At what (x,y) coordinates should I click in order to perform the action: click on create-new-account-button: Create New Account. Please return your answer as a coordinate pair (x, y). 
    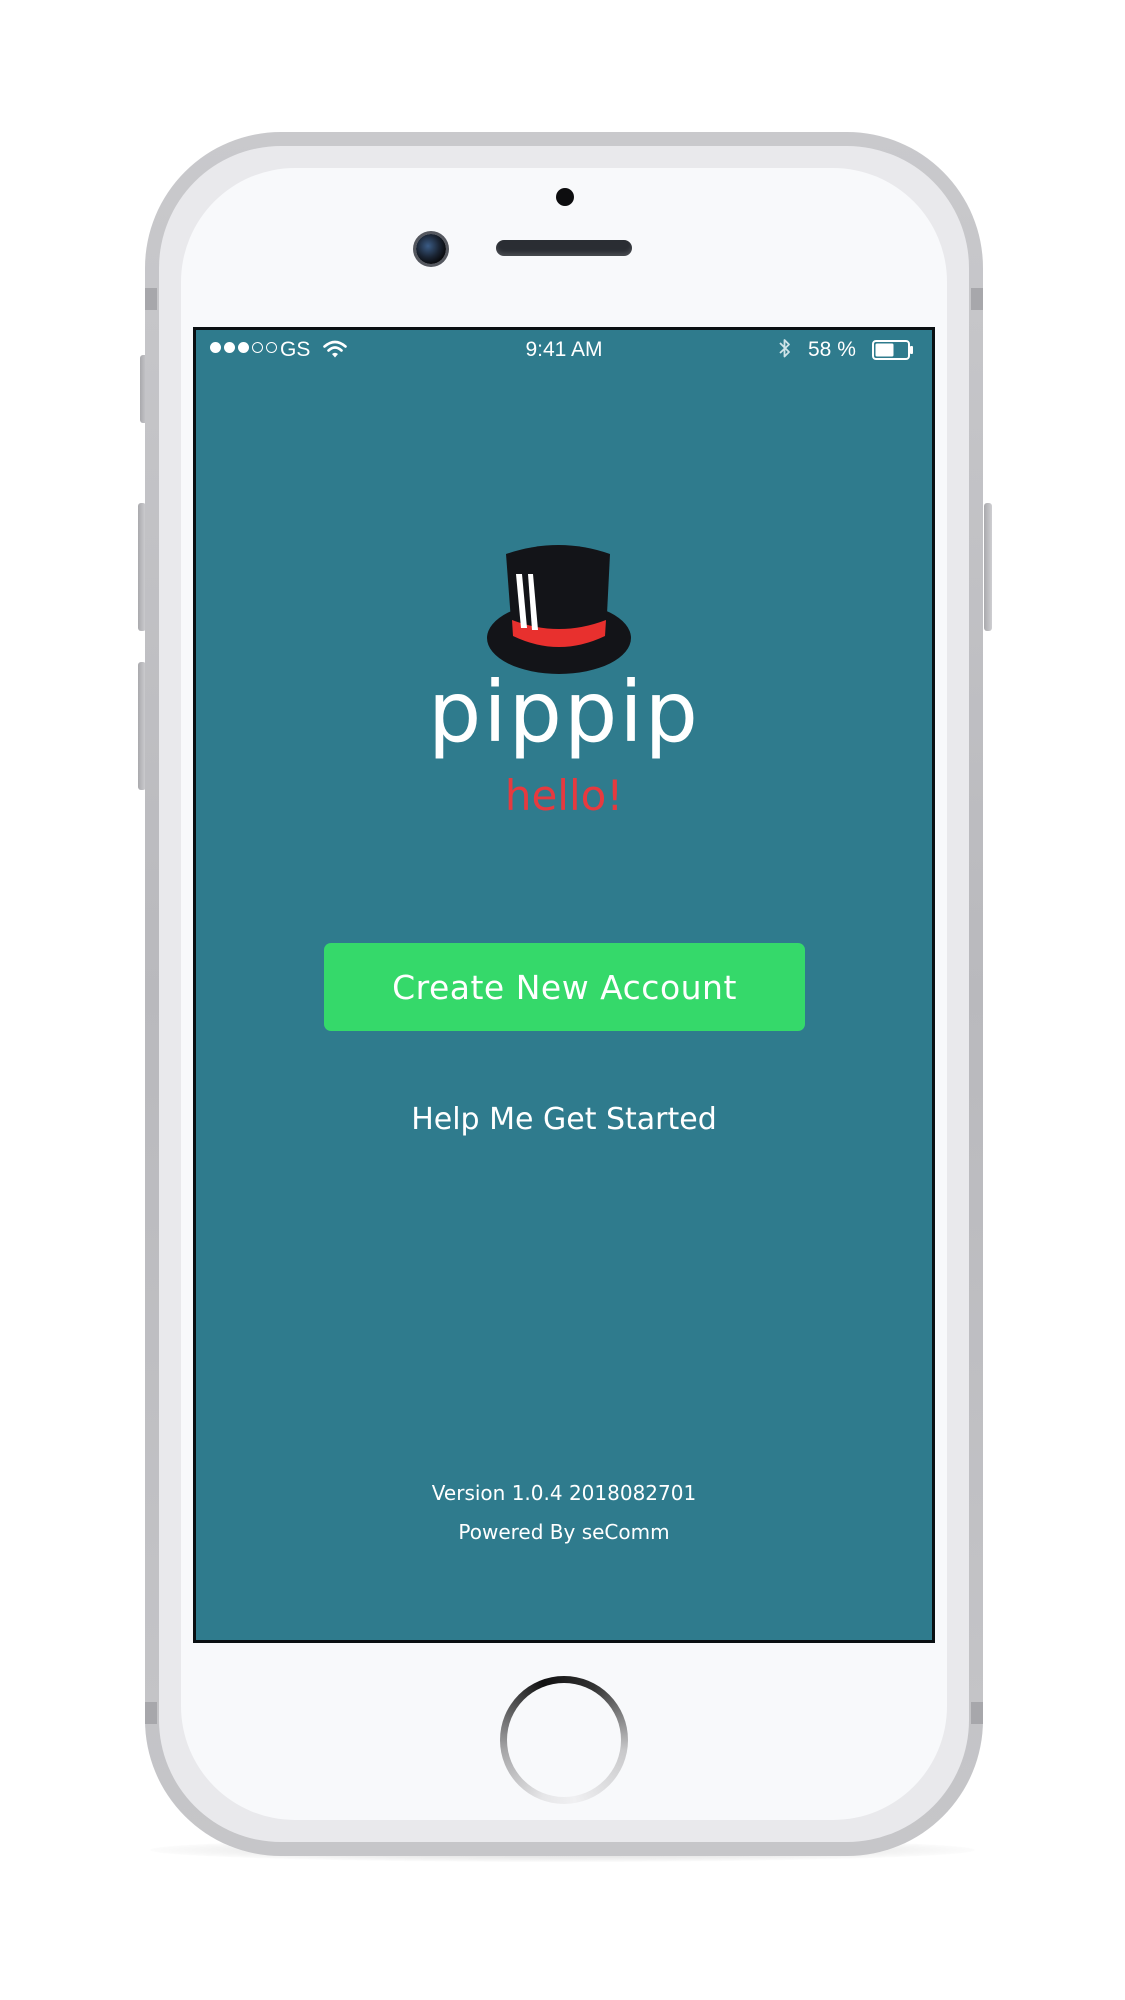
    Looking at the image, I should click on (564, 987).